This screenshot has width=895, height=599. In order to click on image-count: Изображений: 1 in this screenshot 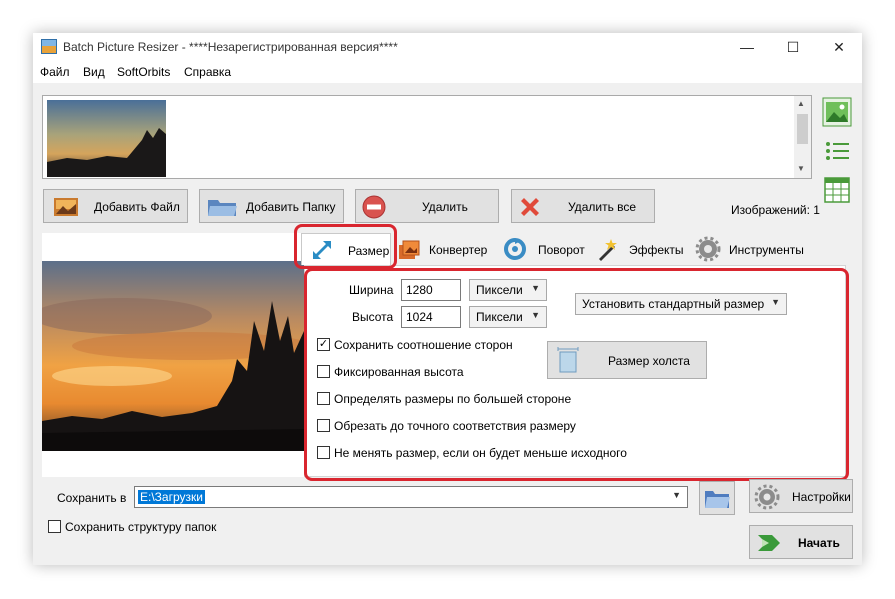, I will do `click(775, 210)`.